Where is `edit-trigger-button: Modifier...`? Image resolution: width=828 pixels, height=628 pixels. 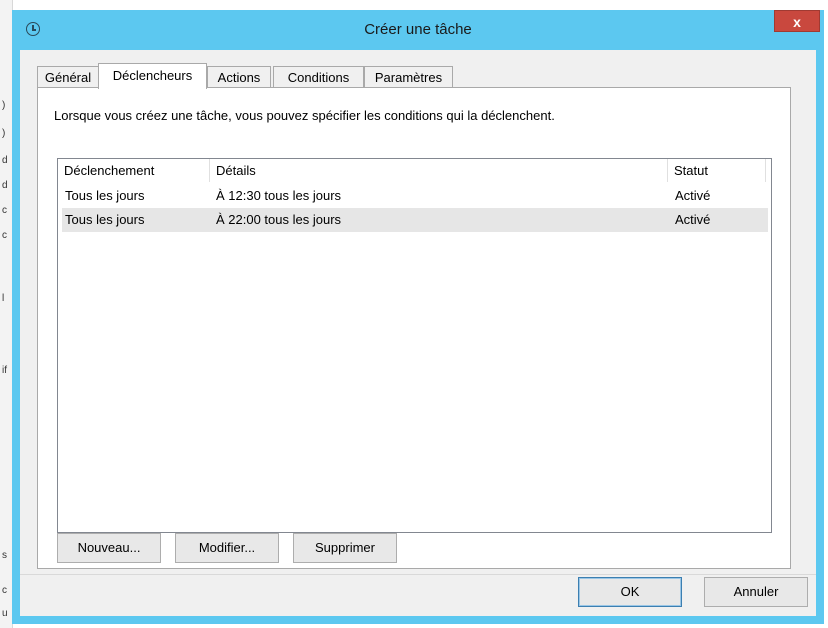 edit-trigger-button: Modifier... is located at coordinates (227, 548).